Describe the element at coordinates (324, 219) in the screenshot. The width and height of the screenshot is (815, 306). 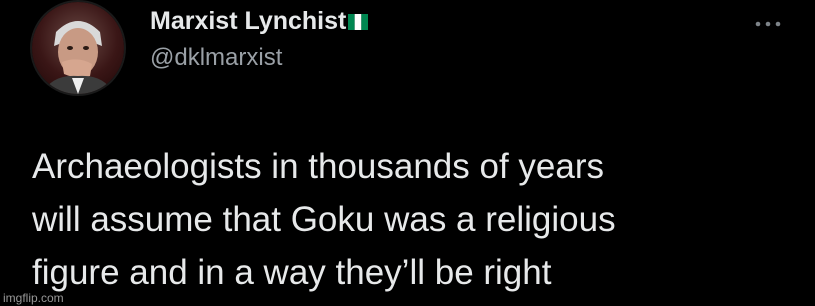
I see `tweet-text-line: will assume that Goku was a religious` at that location.